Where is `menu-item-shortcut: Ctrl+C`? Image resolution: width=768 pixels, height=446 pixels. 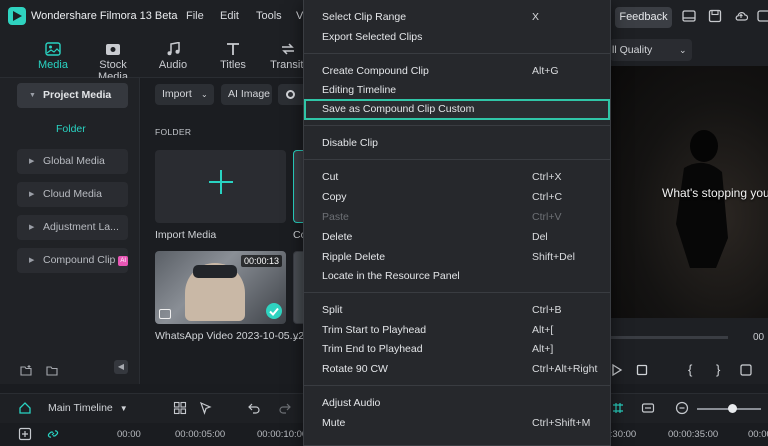
menu-item-shortcut: Ctrl+C is located at coordinates (547, 197).